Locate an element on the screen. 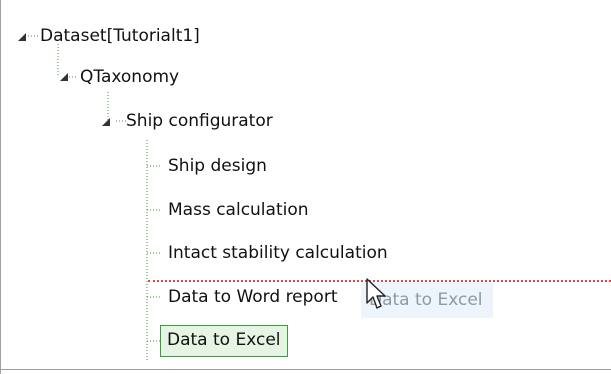  tree-node-qtaxonomy: QTaxonomy is located at coordinates (129, 77).